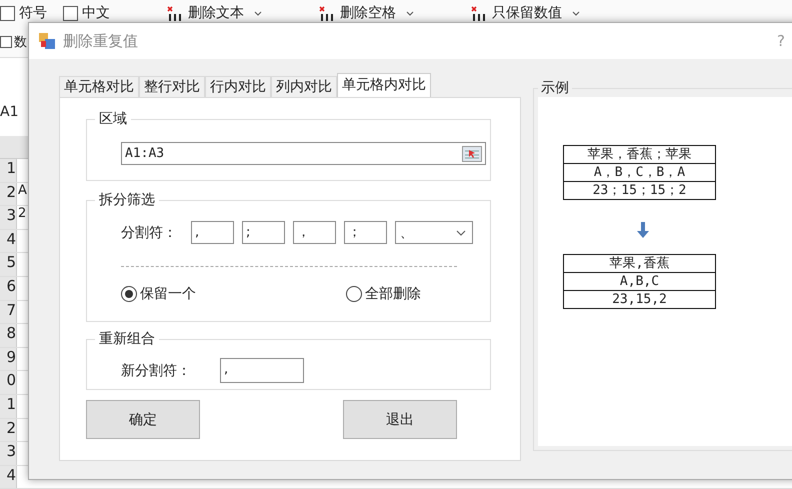 The height and width of the screenshot is (489, 792). What do you see at coordinates (461, 233) in the screenshot?
I see `chevron-down-icon` at bounding box center [461, 233].